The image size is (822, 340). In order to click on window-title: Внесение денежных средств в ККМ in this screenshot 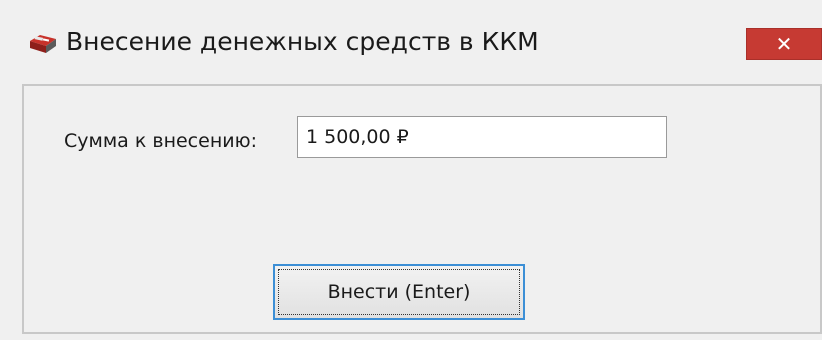, I will do `click(302, 41)`.